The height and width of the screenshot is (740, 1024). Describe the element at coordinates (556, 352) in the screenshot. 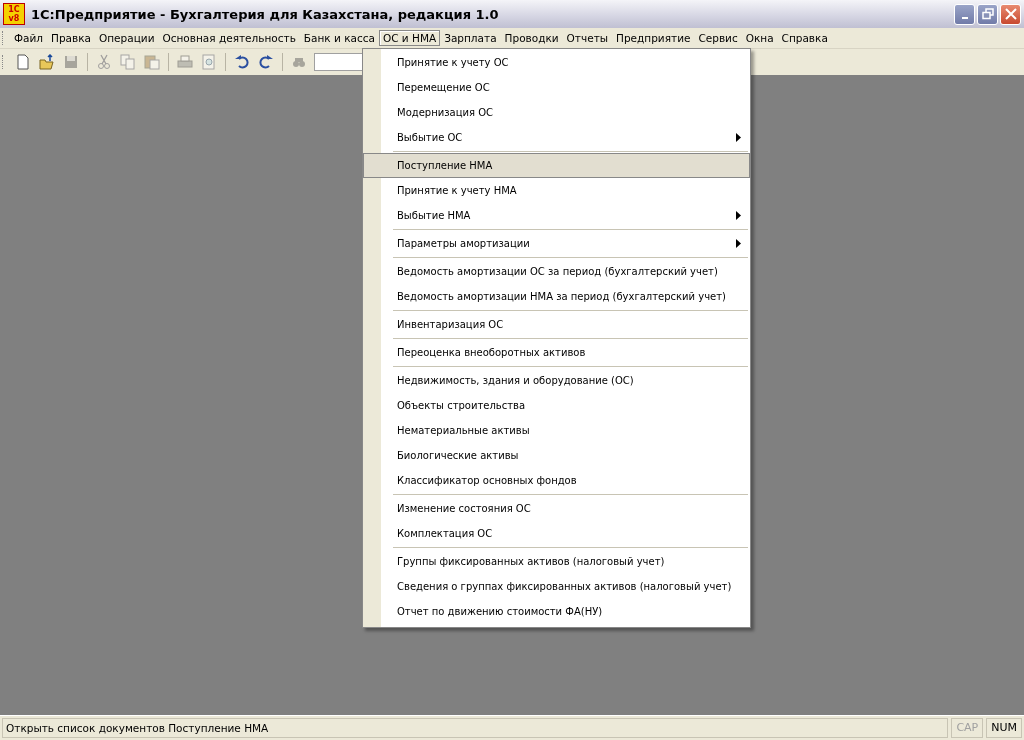

I see `menu-option: Переоценка внеоборотных активов` at that location.